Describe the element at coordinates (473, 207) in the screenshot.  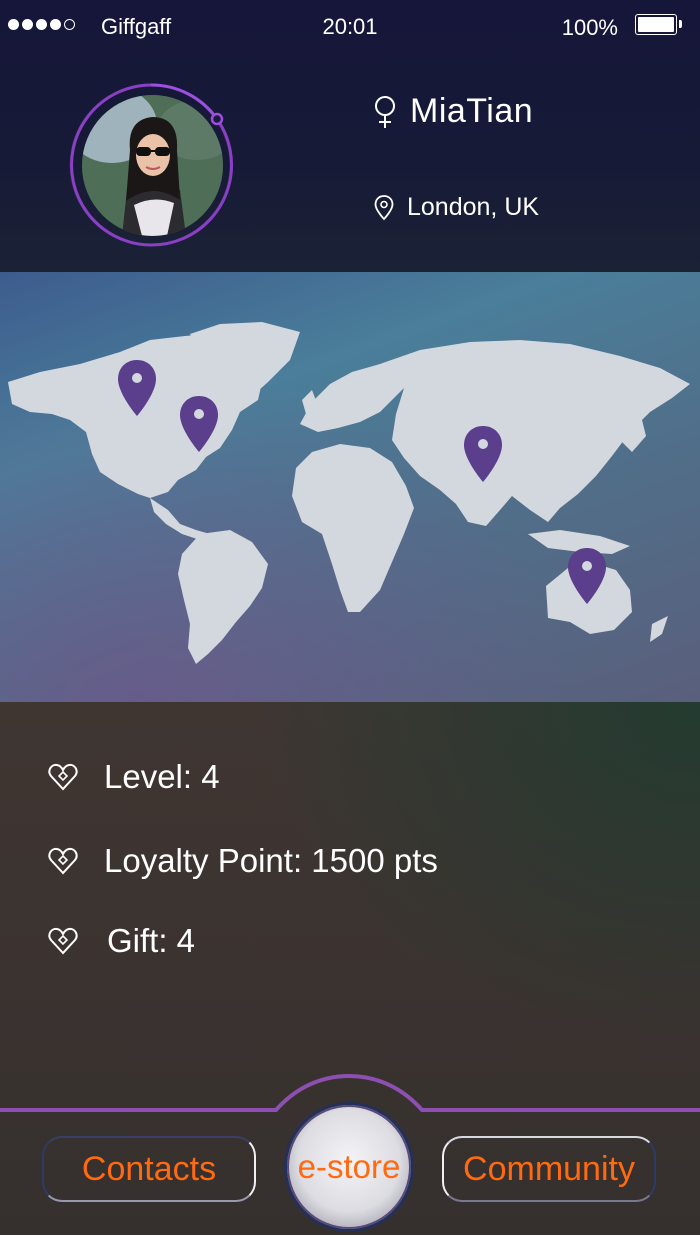
I see `user-location: London, UK` at that location.